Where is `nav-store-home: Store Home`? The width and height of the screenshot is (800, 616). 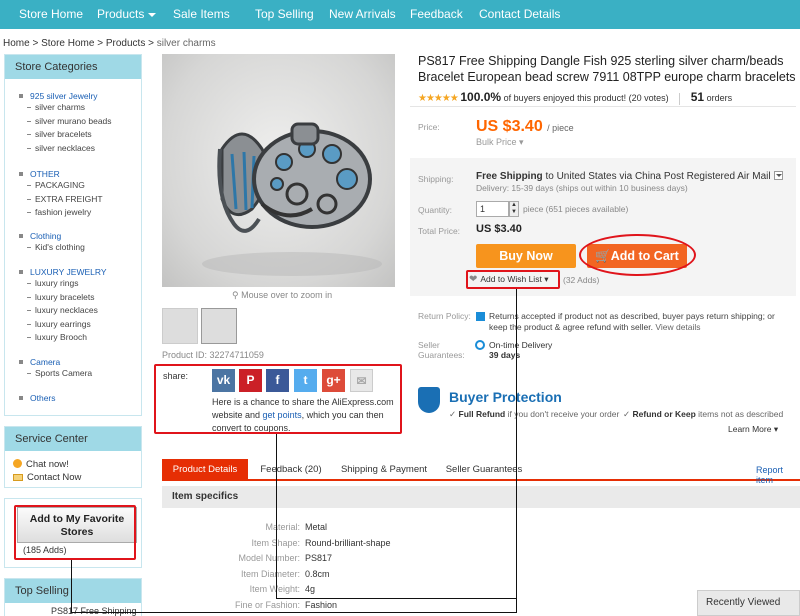
nav-store-home: Store Home is located at coordinates (51, 14).